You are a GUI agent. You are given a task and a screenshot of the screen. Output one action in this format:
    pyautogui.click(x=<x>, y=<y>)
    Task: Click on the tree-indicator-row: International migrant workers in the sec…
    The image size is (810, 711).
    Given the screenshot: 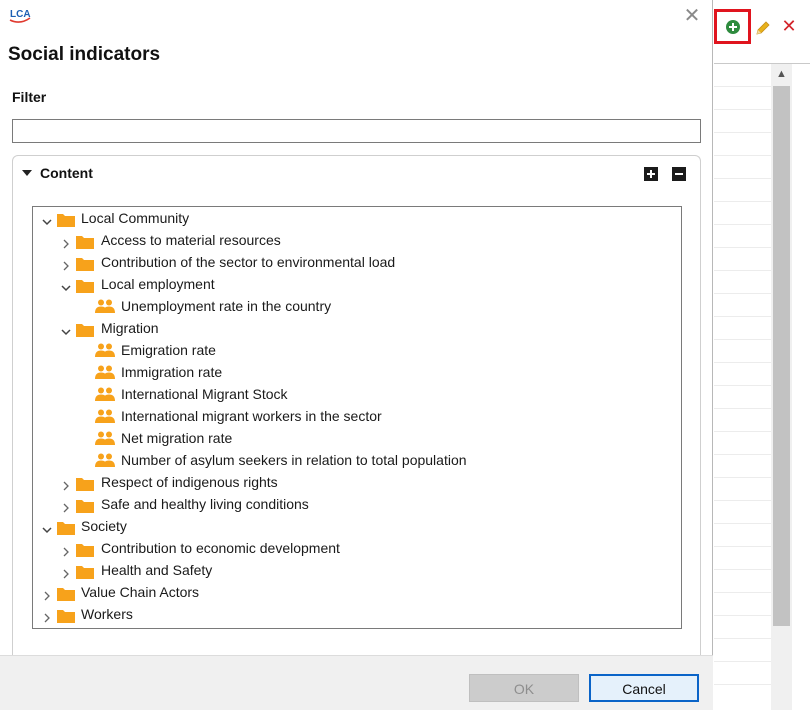 What is the action you would take?
    pyautogui.click(x=356, y=416)
    